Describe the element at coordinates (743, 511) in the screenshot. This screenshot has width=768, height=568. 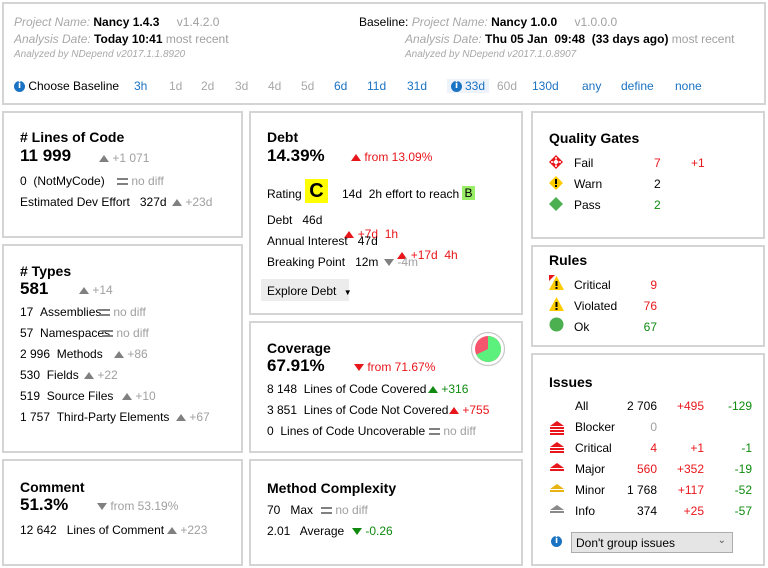
I see `issue-removed: -57` at that location.